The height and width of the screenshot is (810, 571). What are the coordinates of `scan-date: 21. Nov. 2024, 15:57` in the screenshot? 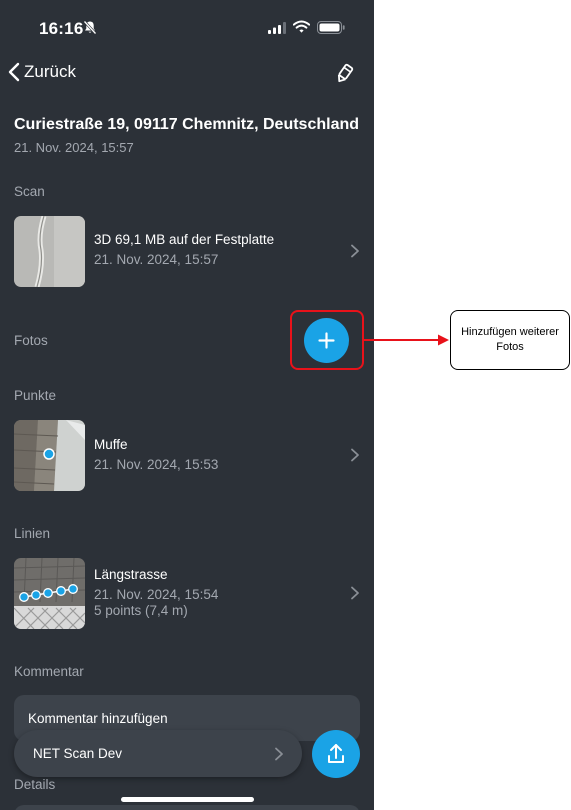 It's located at (156, 259).